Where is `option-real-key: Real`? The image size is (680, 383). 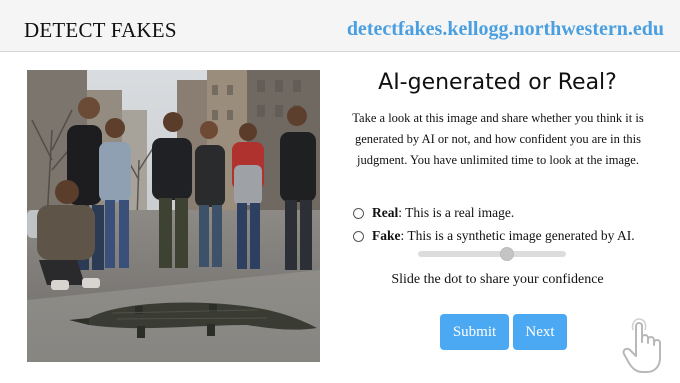 option-real-key: Real is located at coordinates (385, 212).